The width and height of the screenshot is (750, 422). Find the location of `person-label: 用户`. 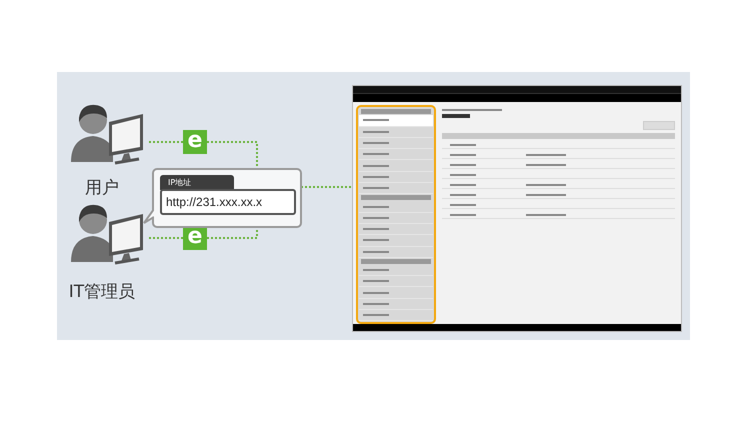

person-label: 用户 is located at coordinates (102, 188).